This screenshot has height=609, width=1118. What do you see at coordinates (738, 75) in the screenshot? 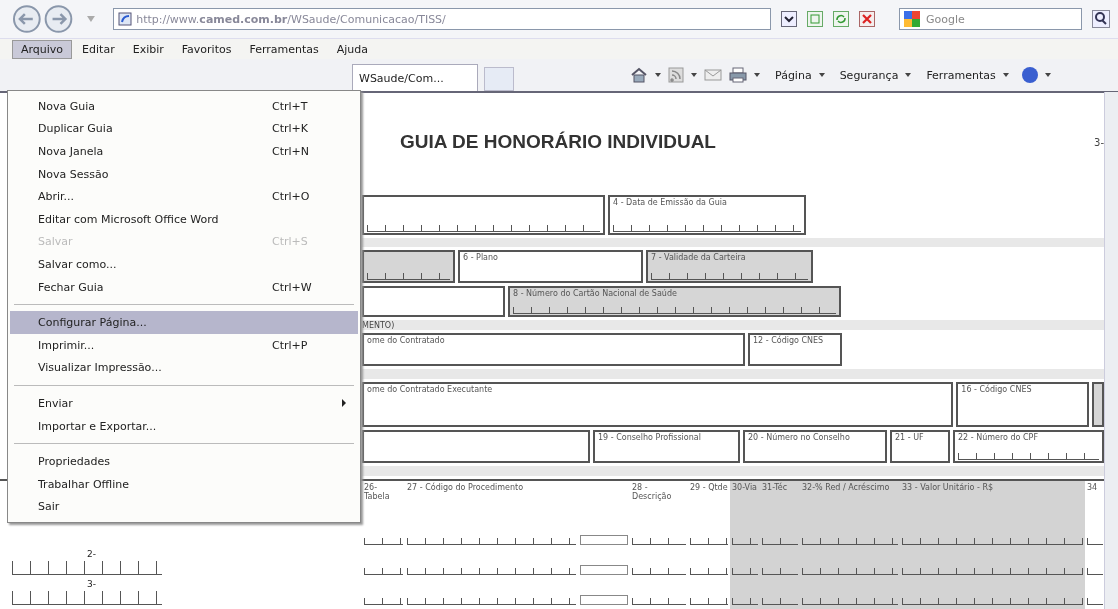
I see `printer-icon` at bounding box center [738, 75].